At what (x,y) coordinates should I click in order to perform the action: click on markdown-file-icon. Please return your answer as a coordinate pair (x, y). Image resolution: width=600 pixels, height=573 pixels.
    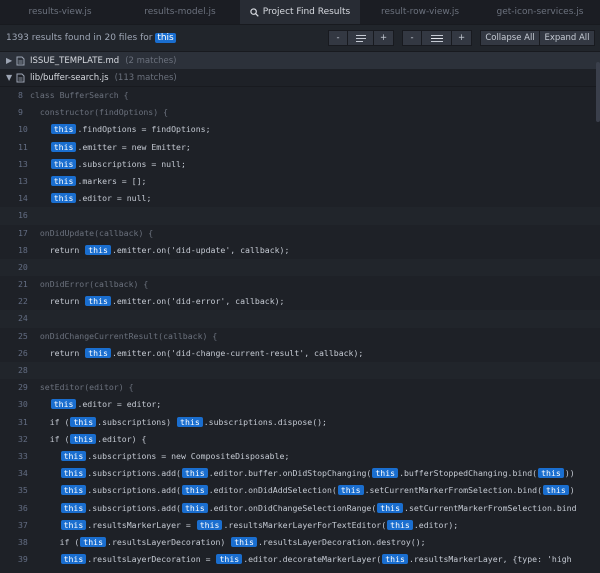
    Looking at the image, I should click on (20, 61).